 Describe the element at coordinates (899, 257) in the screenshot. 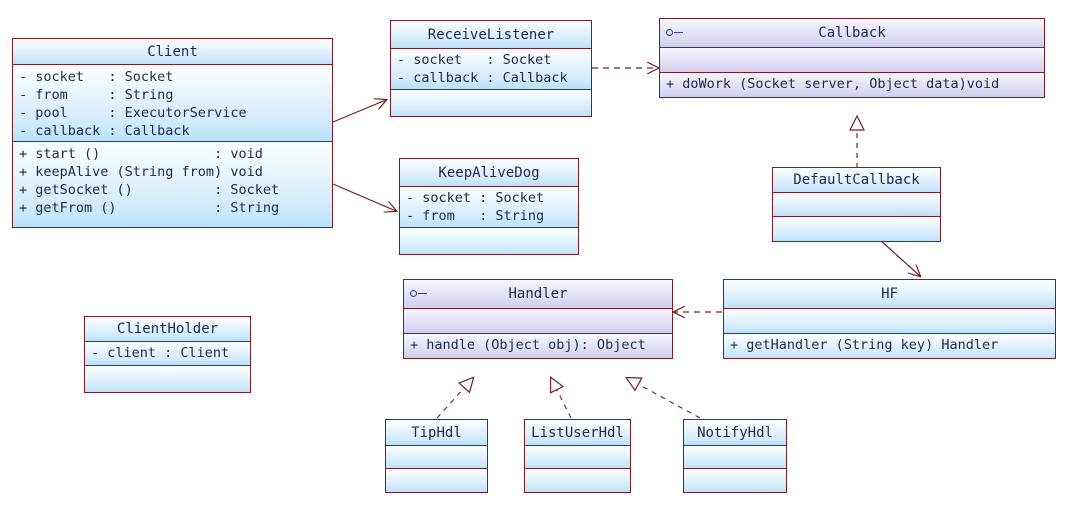

I see `edge-defaultcallback-to-hf` at that location.